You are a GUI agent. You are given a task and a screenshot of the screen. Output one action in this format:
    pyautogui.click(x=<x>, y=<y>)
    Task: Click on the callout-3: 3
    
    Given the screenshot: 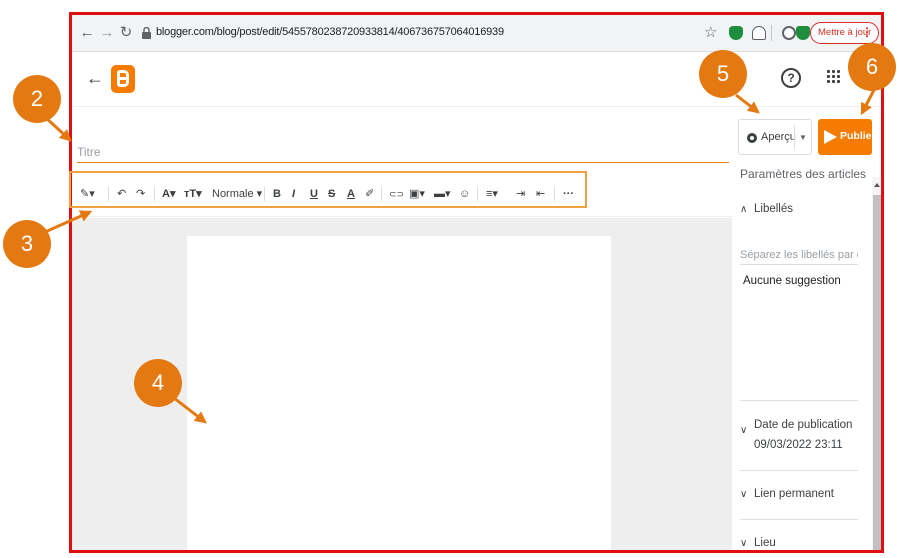 What is the action you would take?
    pyautogui.click(x=27, y=244)
    